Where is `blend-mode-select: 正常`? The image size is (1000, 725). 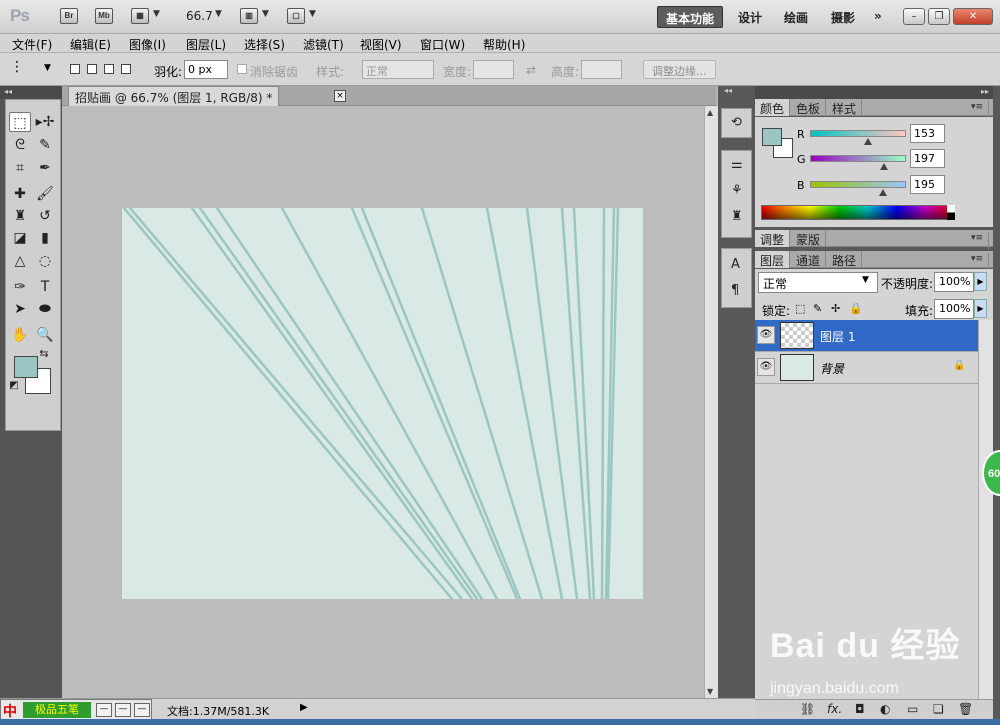
blend-mode-select: 正常 is located at coordinates (818, 282).